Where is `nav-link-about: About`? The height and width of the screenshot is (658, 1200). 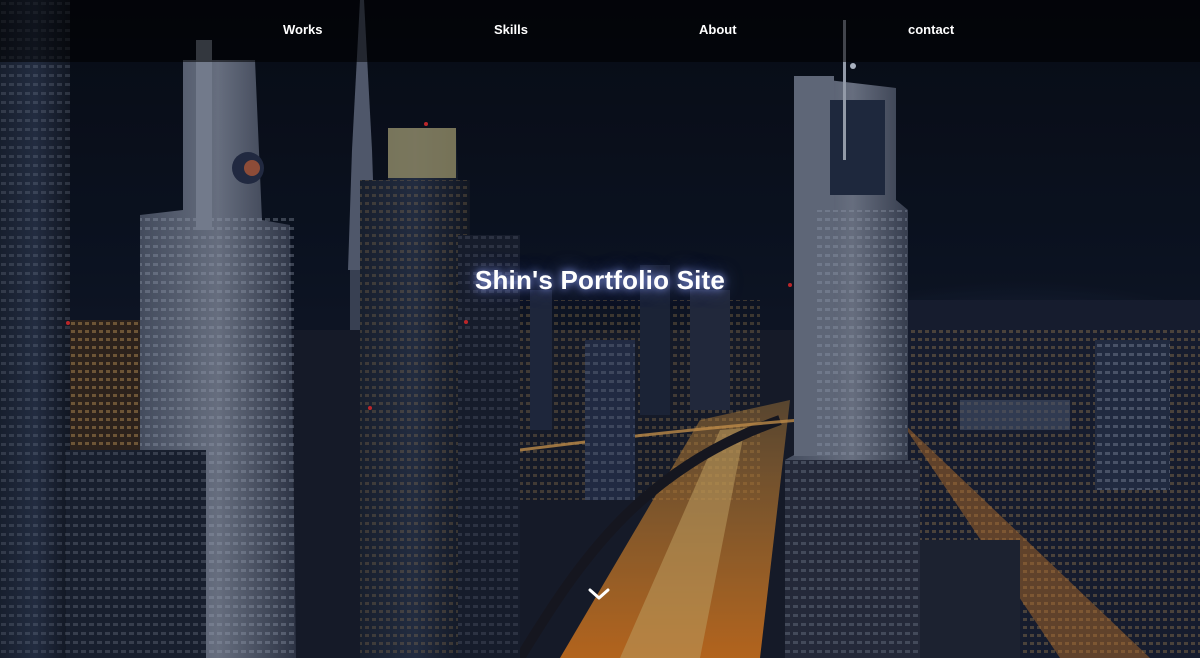
nav-link-about: About is located at coordinates (718, 29).